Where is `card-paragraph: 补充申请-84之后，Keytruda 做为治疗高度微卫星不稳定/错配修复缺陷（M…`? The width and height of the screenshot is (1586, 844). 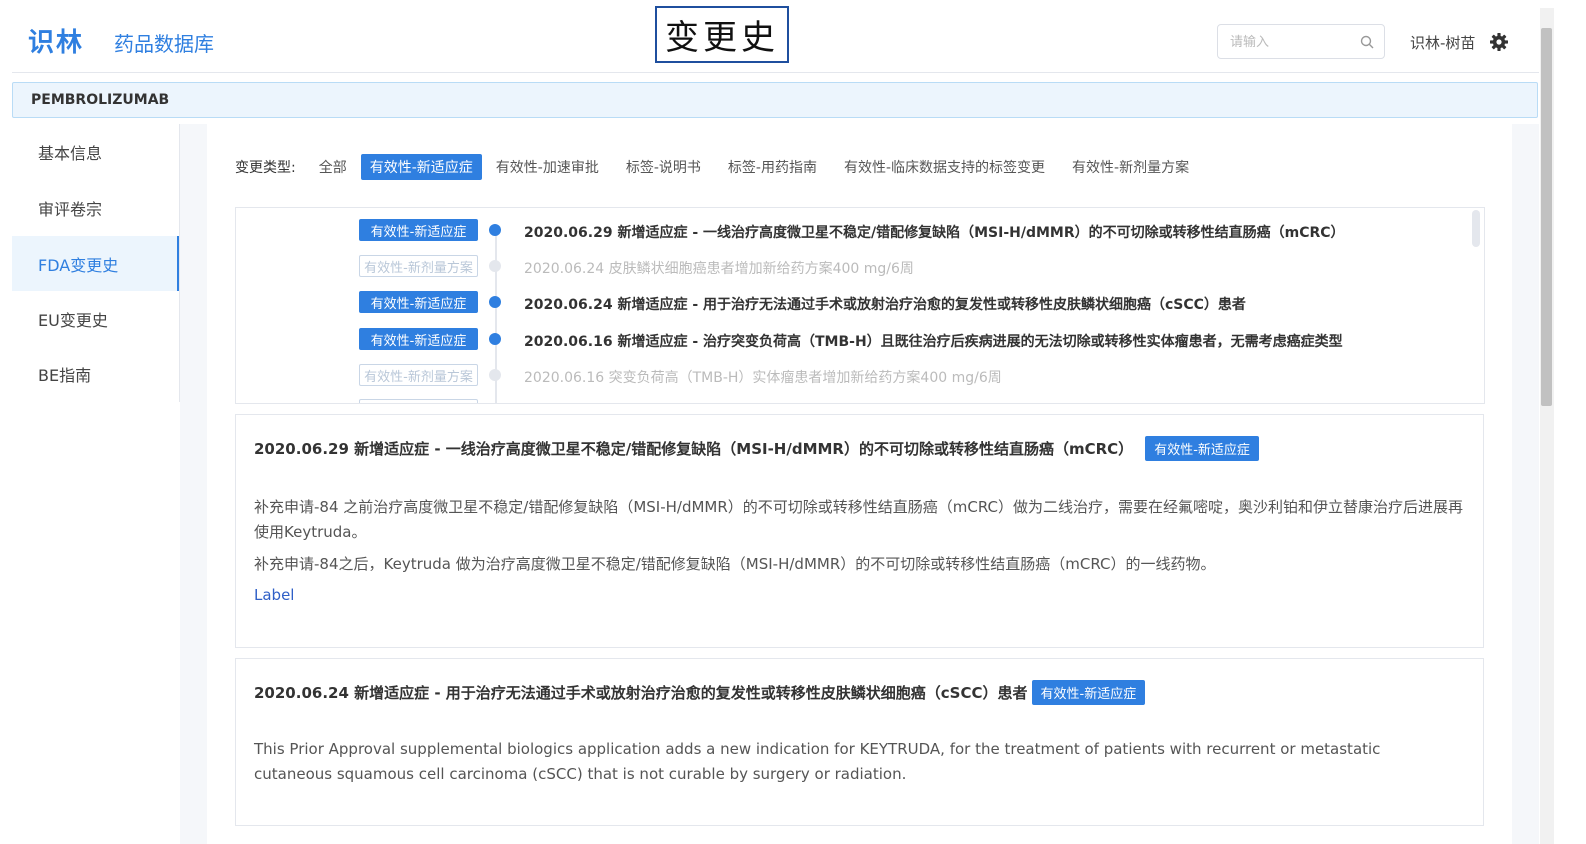
card-paragraph: 补充申请-84之后，Keytruda 做为治疗高度微卫星不稳定/错配修复缺陷（M… is located at coordinates (735, 564).